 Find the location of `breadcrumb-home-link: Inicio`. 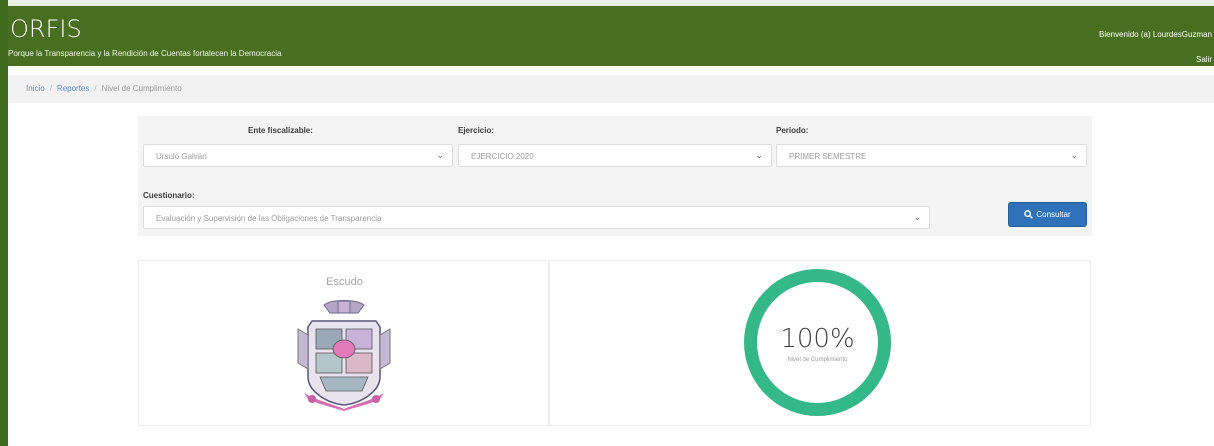

breadcrumb-home-link: Inicio is located at coordinates (35, 88).